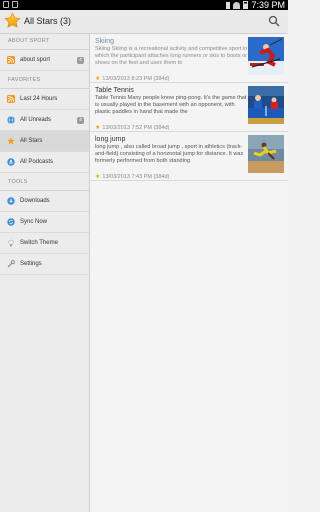 Image resolution: width=320 pixels, height=512 pixels. Describe the element at coordinates (35, 60) in the screenshot. I see `sidebar-item-label: about sport` at that location.